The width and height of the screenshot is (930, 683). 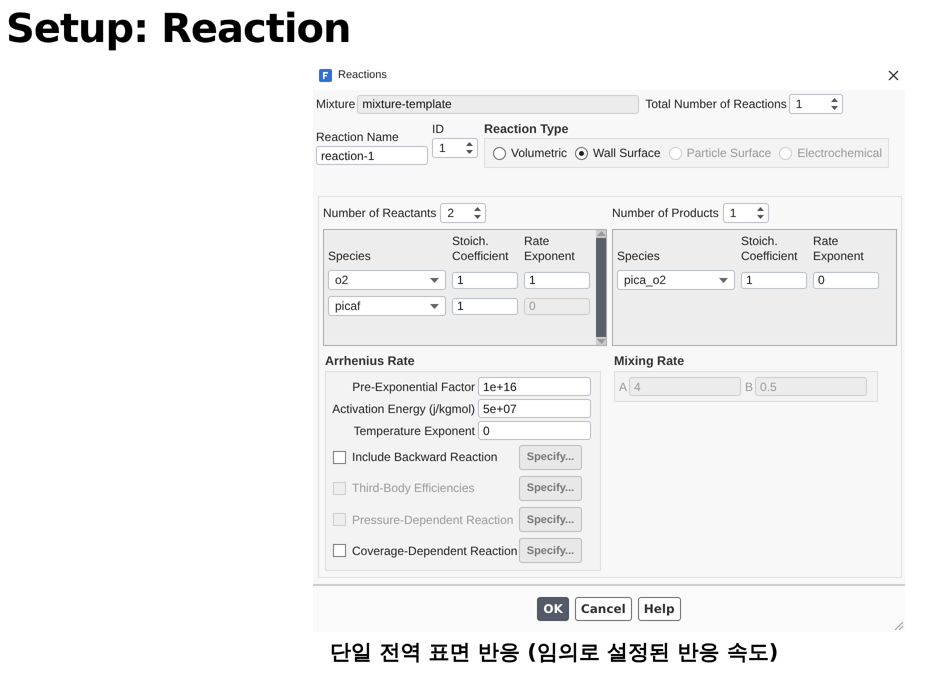 What do you see at coordinates (336, 104) in the screenshot?
I see `mixture-label: Mixture` at bounding box center [336, 104].